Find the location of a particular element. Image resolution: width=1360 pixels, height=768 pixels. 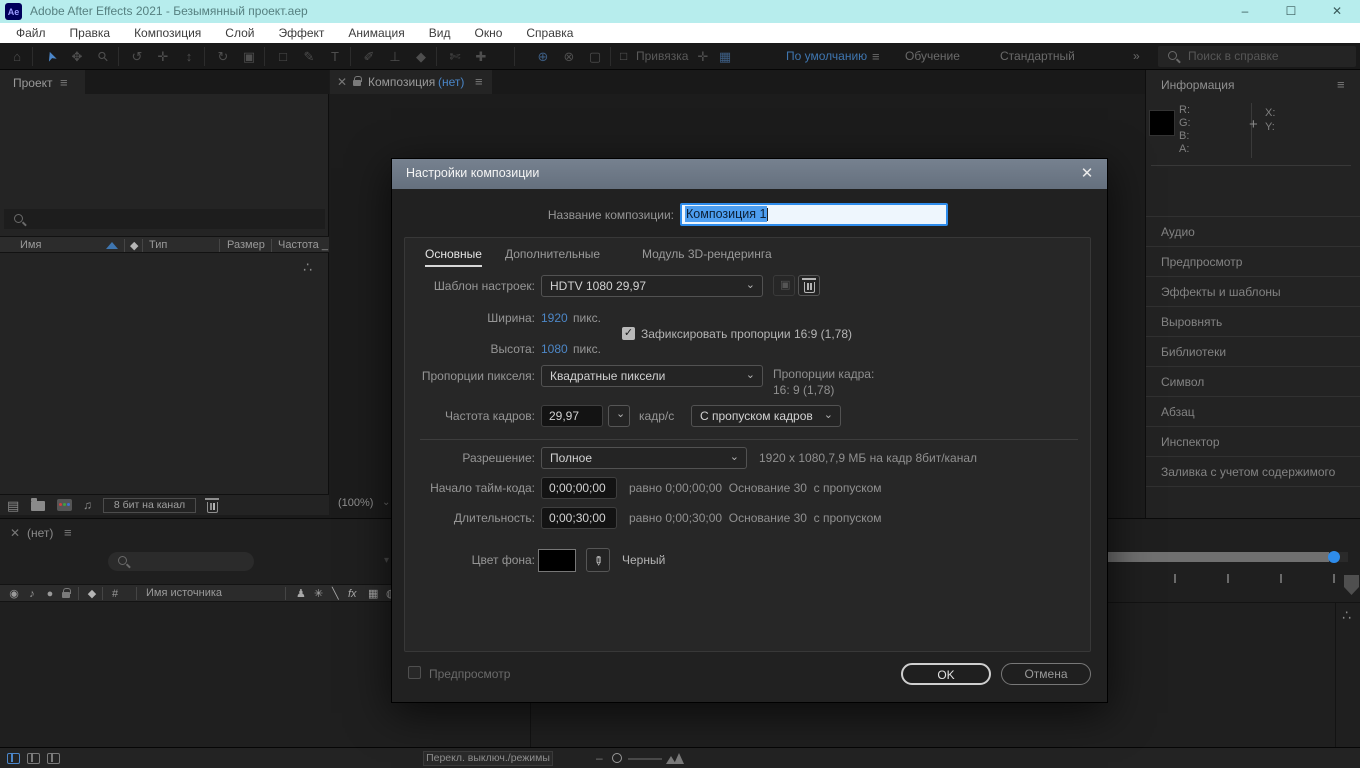

timeline-menu-icon: ≡ is located at coordinates (68, 532).